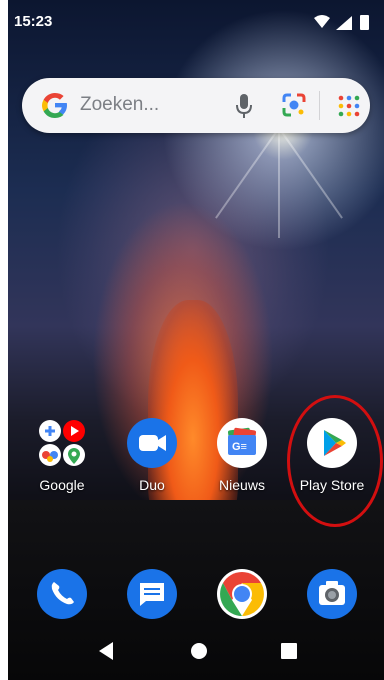 Image resolution: width=384 pixels, height=680 pixels. What do you see at coordinates (294, 105) in the screenshot?
I see `google-lens-icon` at bounding box center [294, 105].